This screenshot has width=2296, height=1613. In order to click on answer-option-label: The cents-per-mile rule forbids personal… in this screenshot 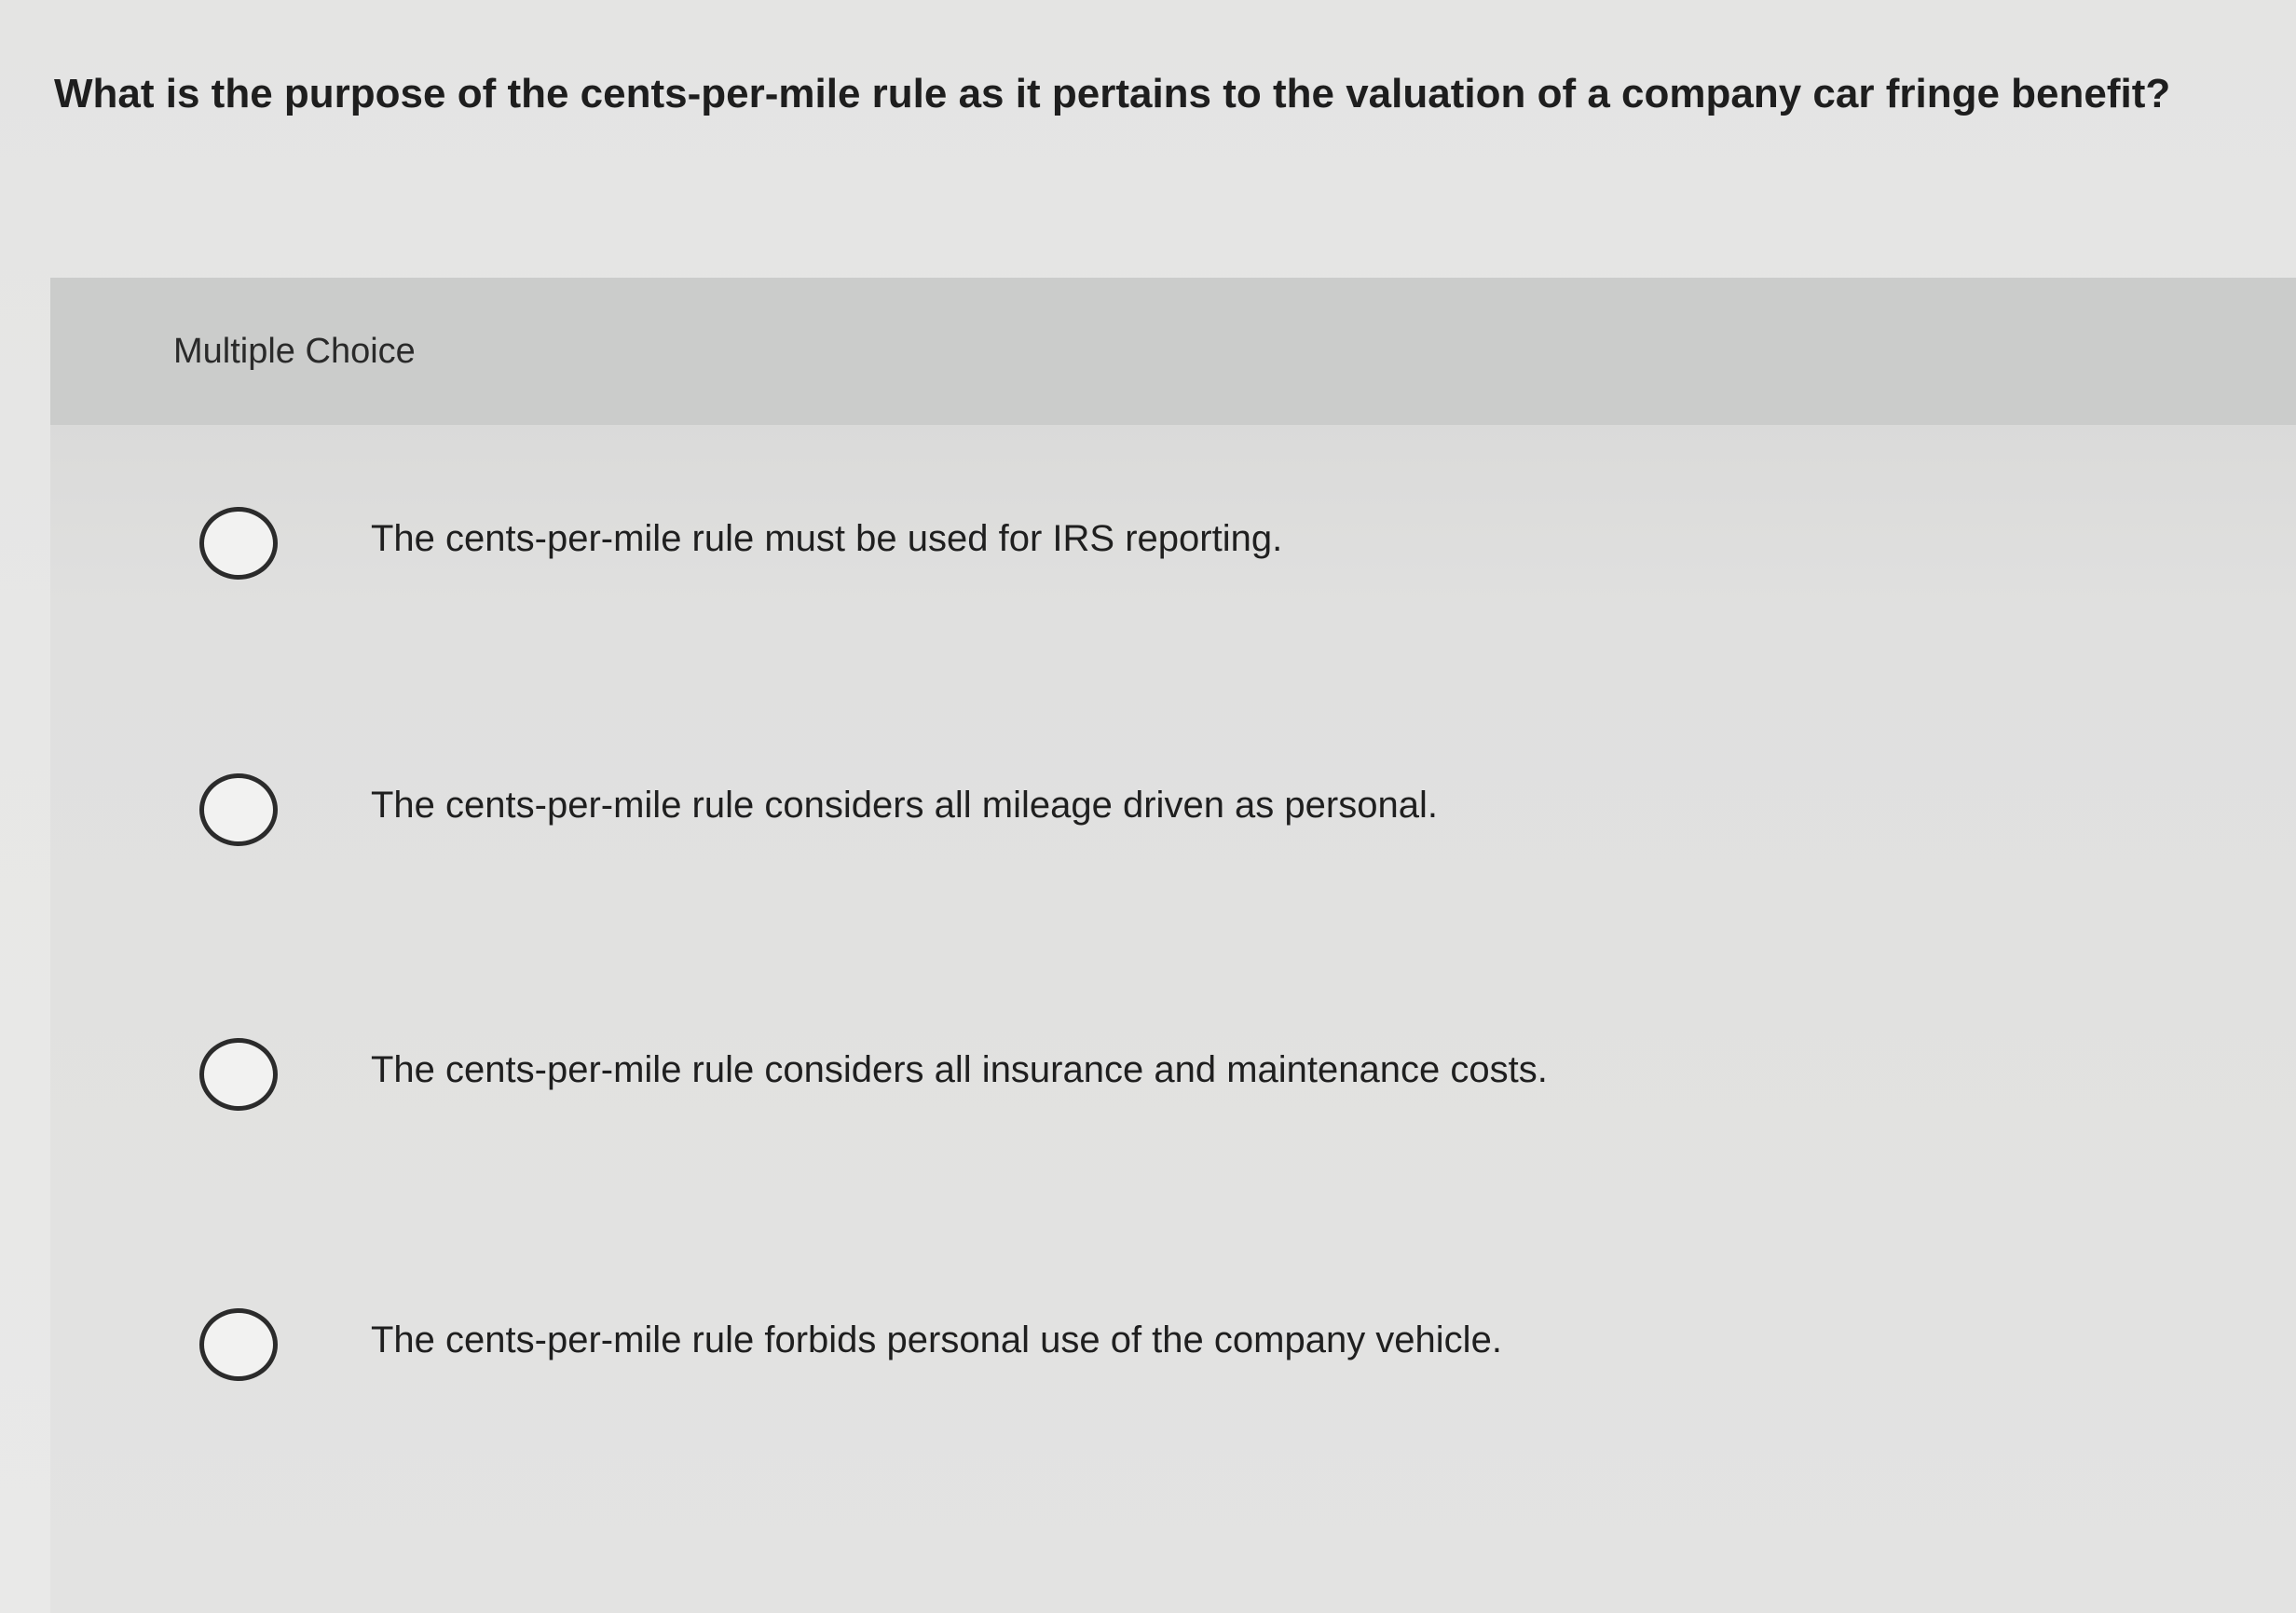, I will do `click(936, 1339)`.